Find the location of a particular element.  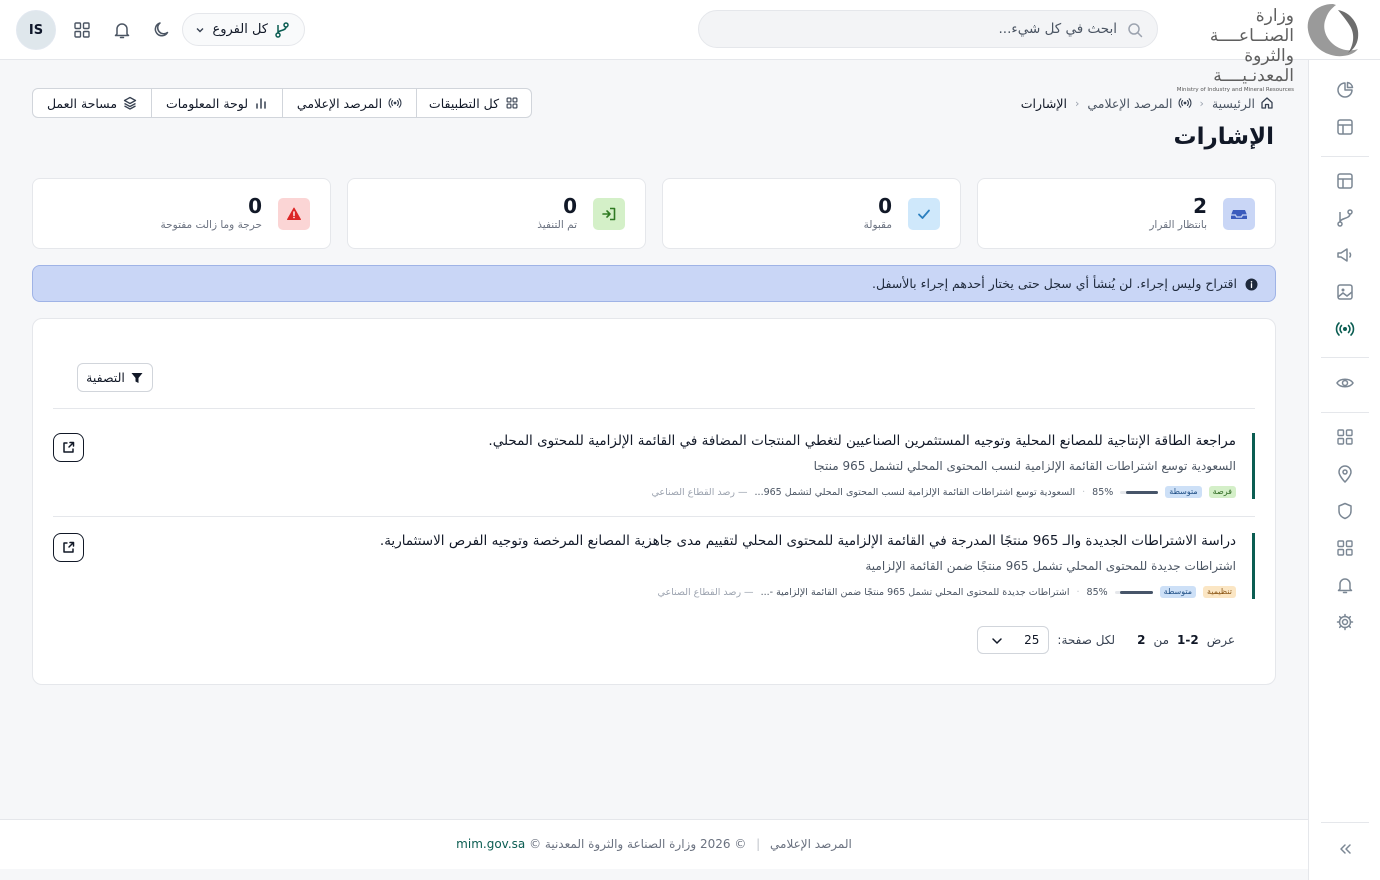

pagination-of: من is located at coordinates (1161, 640).